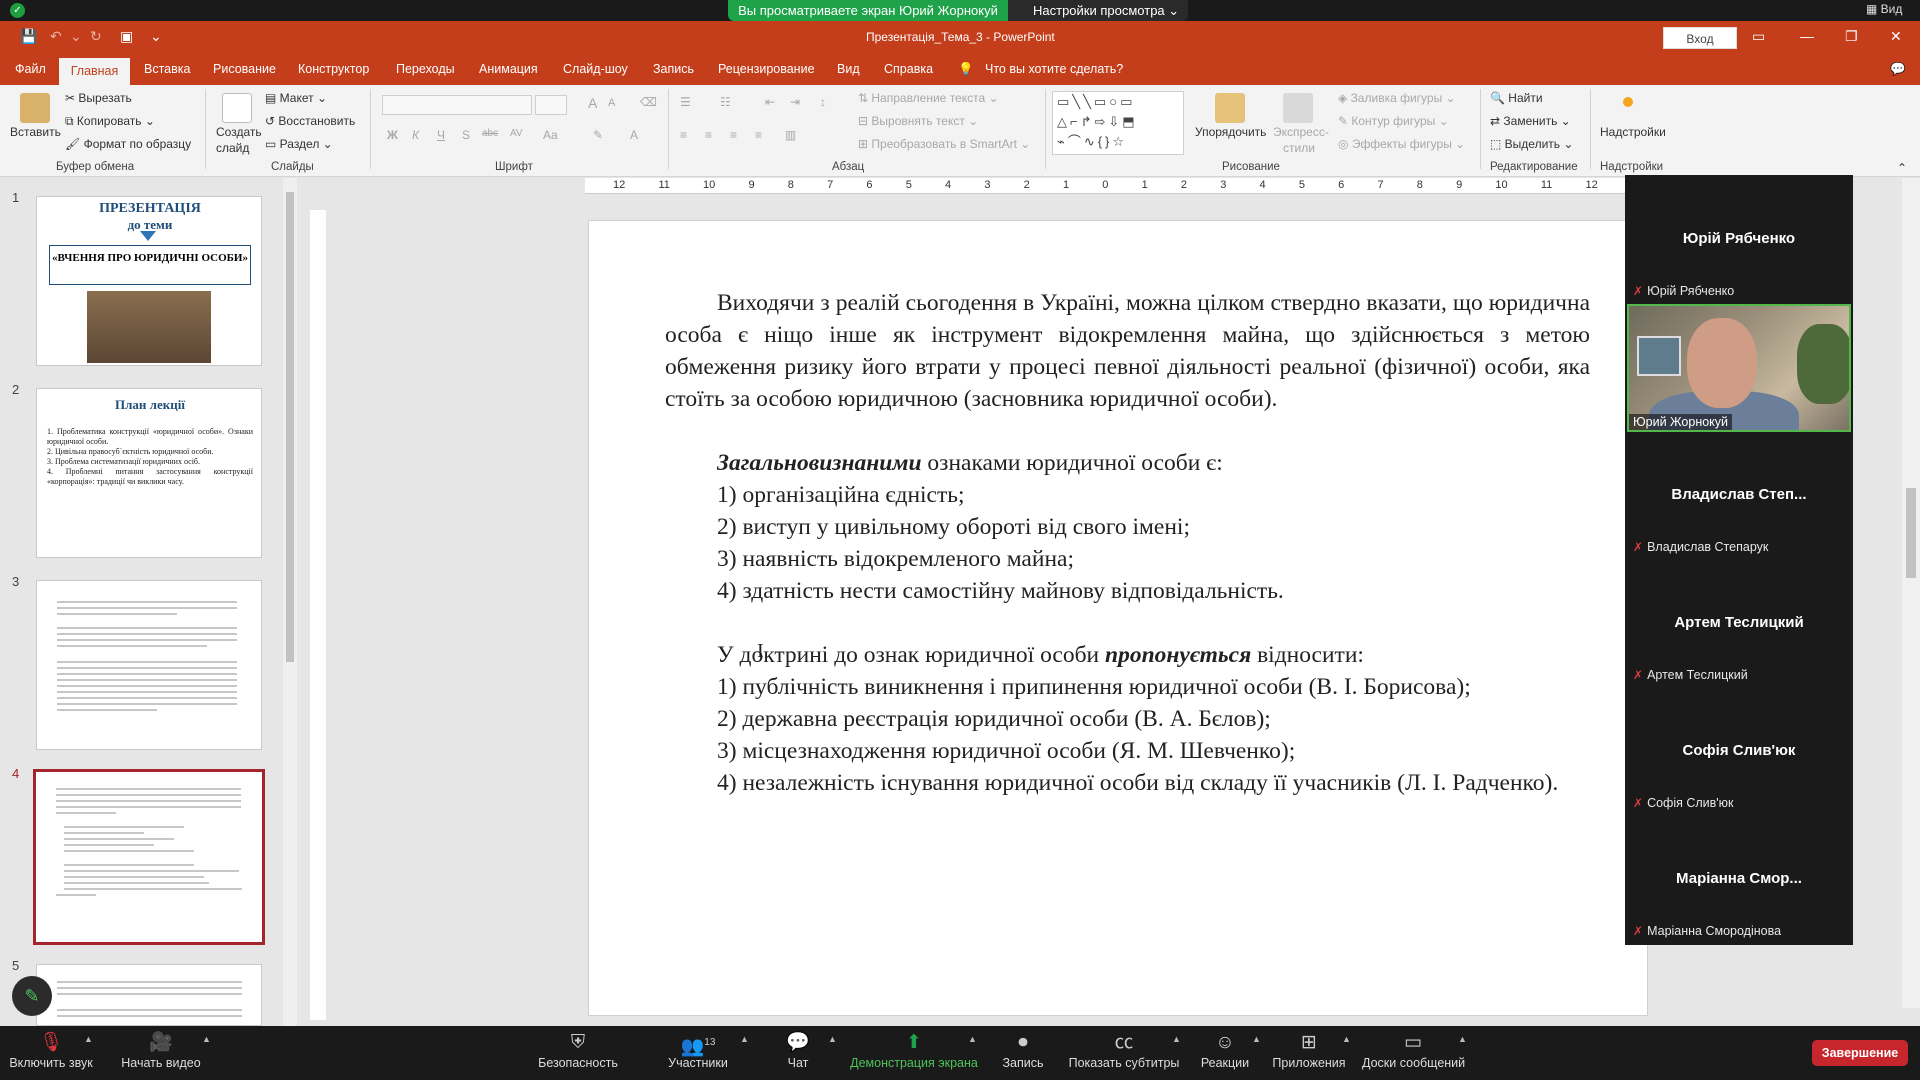 This screenshot has width=1920, height=1080. What do you see at coordinates (1700, 38) in the screenshot?
I see `signin-button: Вход` at bounding box center [1700, 38].